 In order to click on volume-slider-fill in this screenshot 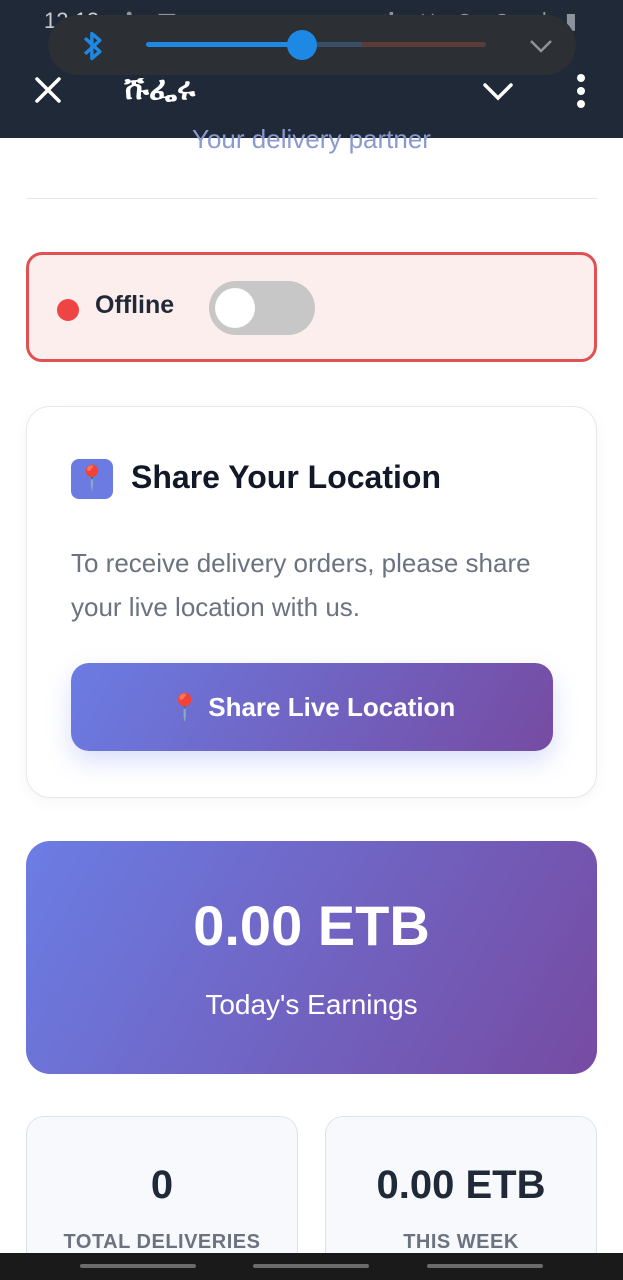, I will do `click(224, 44)`.